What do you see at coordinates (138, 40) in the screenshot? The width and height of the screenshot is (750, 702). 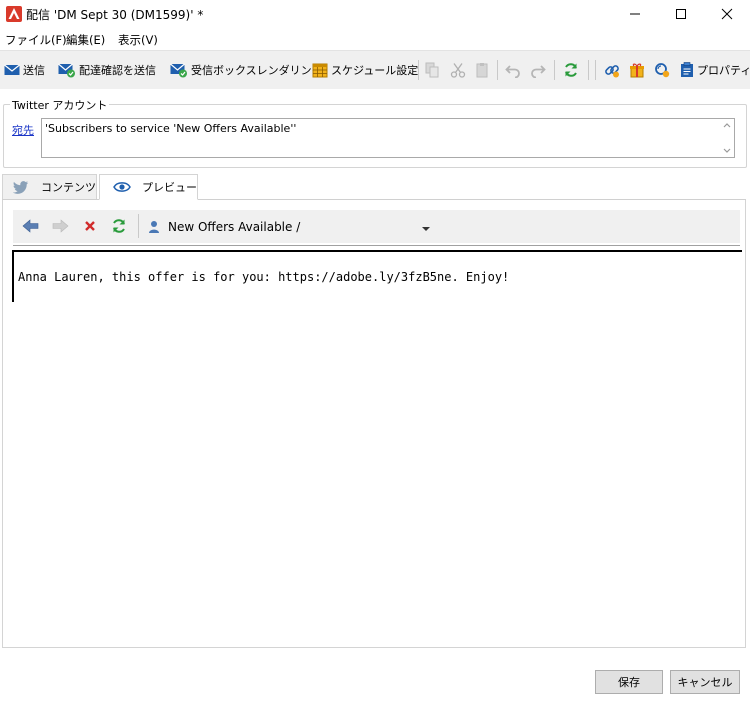 I see `menu-view: 表示(V)` at bounding box center [138, 40].